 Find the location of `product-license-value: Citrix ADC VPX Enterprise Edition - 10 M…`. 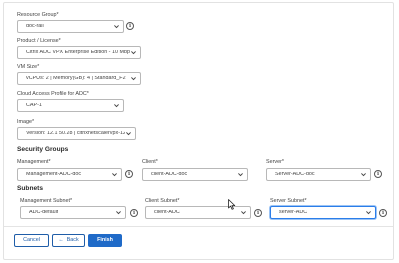

product-license-value: Citrix ADC VPX Enterprise Edition - 10 M… is located at coordinates (78, 52).